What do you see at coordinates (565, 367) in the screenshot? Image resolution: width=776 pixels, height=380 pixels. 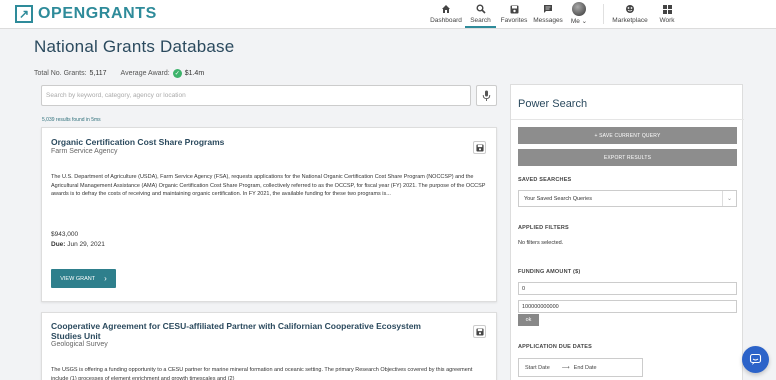 I see `arrow-right-icon: ⟶` at bounding box center [565, 367].